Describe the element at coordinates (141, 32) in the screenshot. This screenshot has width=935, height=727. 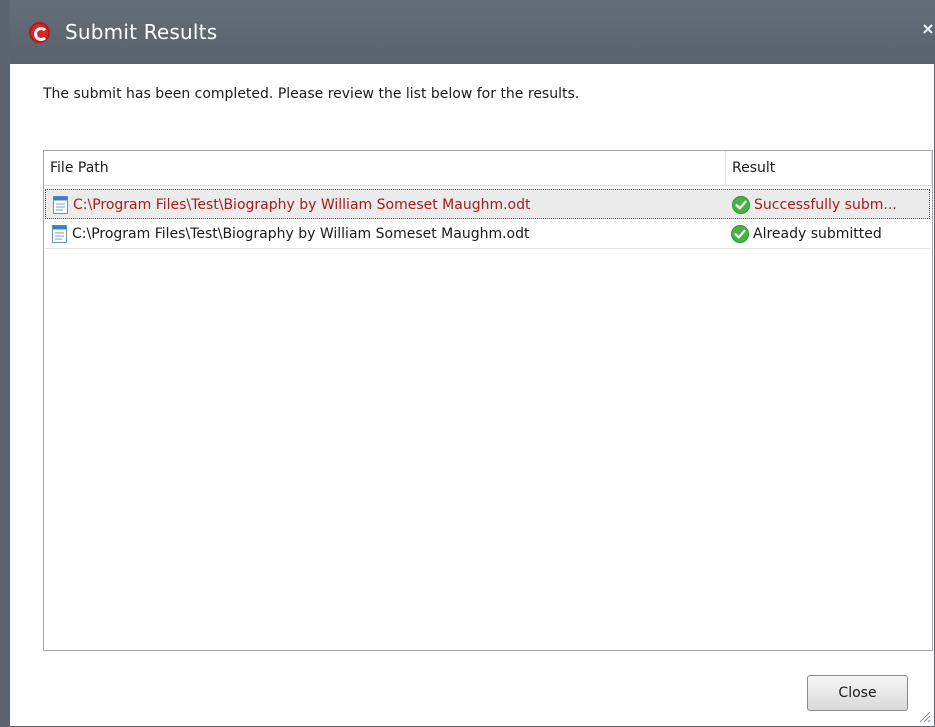
I see `dialog-title: Submit Results` at that location.